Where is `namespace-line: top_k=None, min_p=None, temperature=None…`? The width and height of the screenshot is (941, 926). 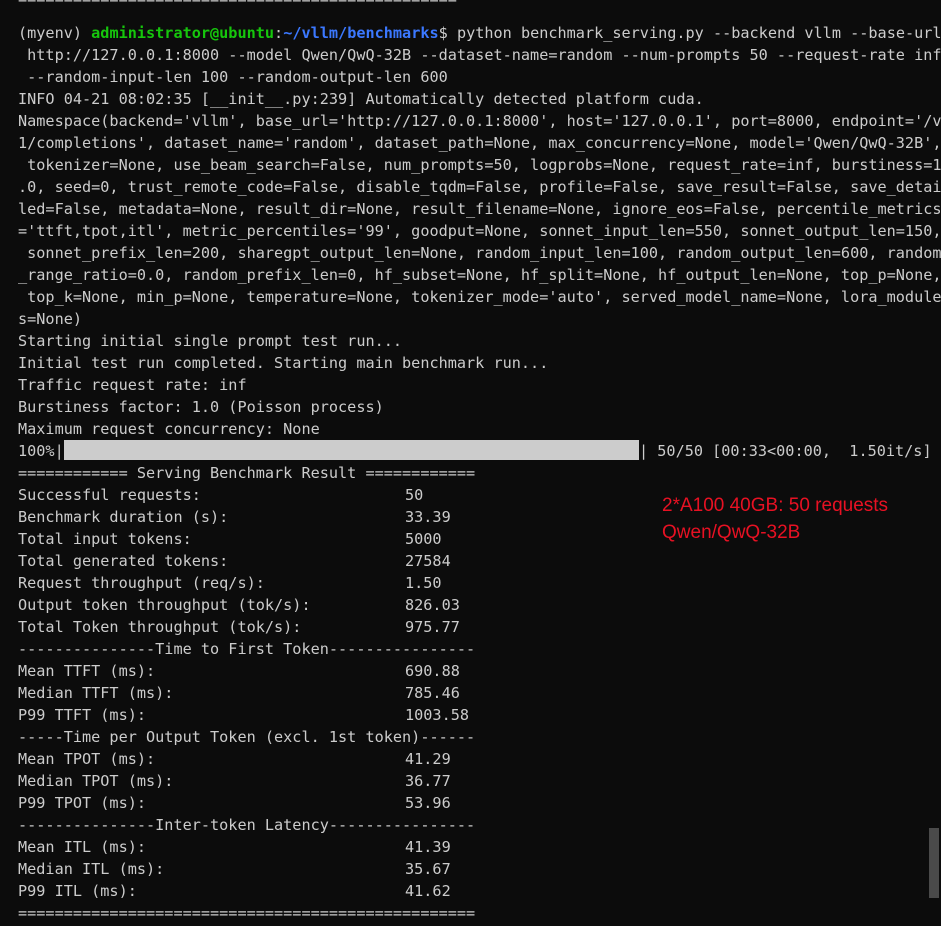 namespace-line: top_k=None, min_p=None, temperature=None… is located at coordinates (479, 297).